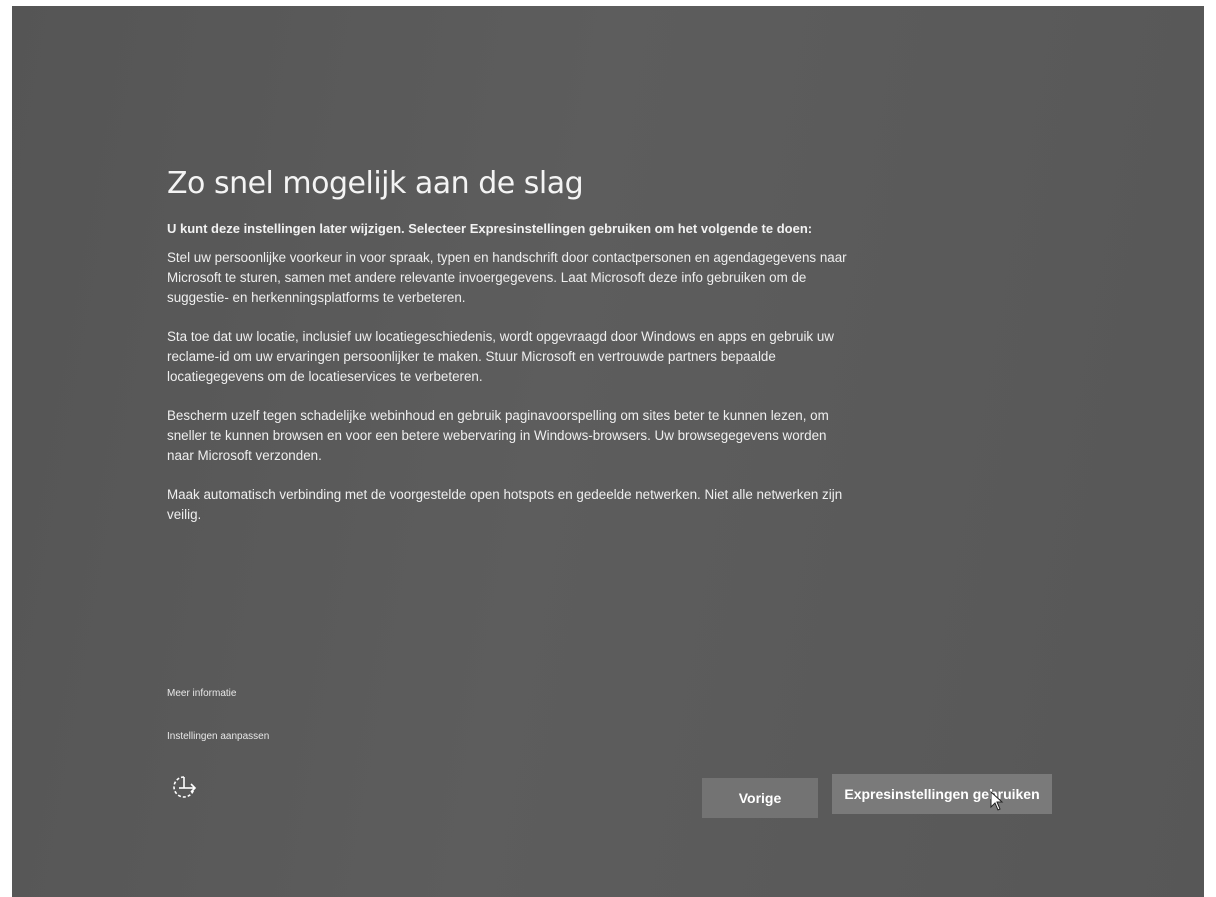 The width and height of the screenshot is (1216, 897). I want to click on page-title: Zo snel mogelijk aan de slag, so click(375, 183).